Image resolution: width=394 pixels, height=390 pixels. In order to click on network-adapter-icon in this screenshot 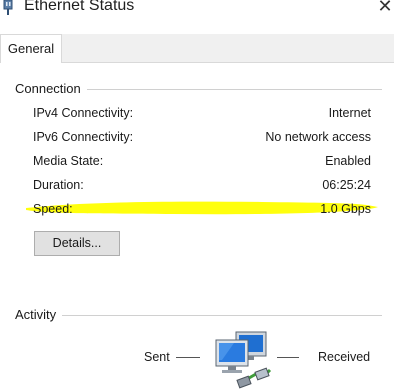, I will do `click(8, 7)`.